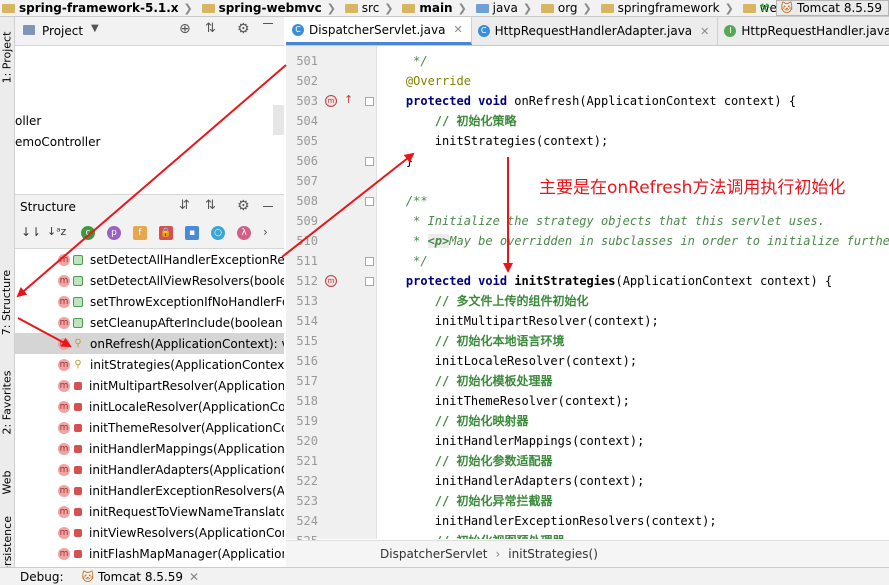  Describe the element at coordinates (56, 231) in the screenshot. I see `sort-alphabetically-icon: ↓ᵃz` at that location.